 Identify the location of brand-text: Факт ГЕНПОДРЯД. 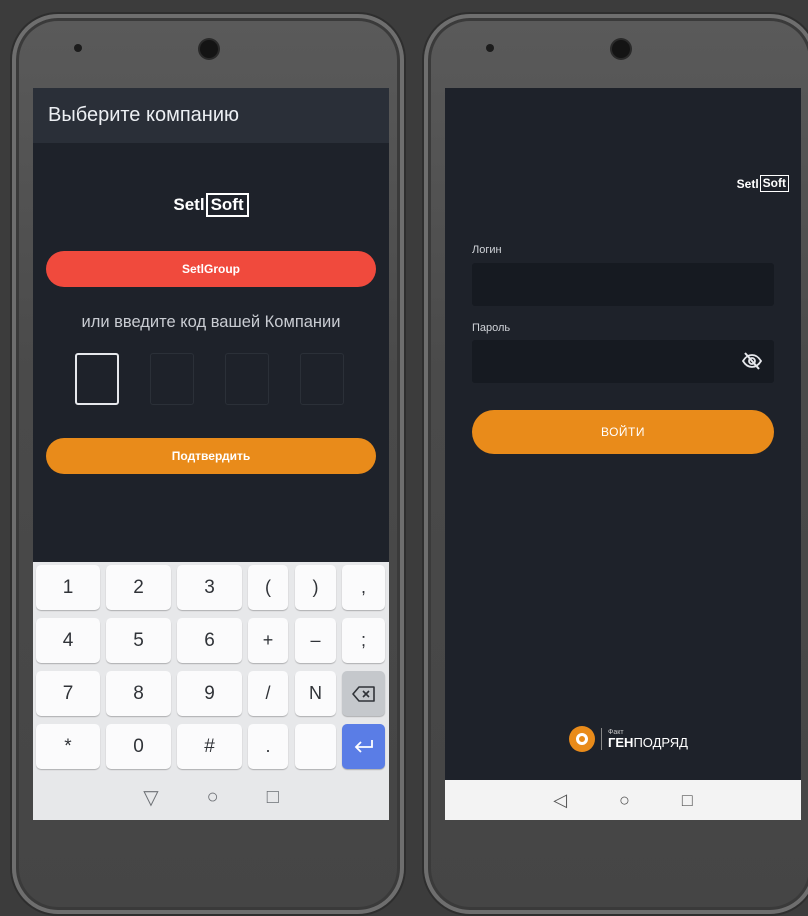
(648, 739).